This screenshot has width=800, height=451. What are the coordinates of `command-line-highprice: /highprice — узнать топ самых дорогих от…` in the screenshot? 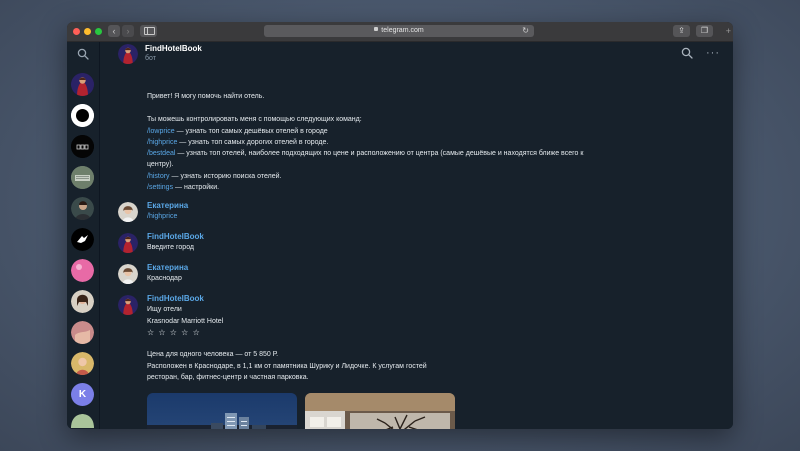 It's located at (237, 142).